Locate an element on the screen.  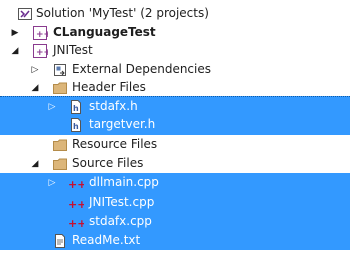
solution-icon is located at coordinates (25, 14).